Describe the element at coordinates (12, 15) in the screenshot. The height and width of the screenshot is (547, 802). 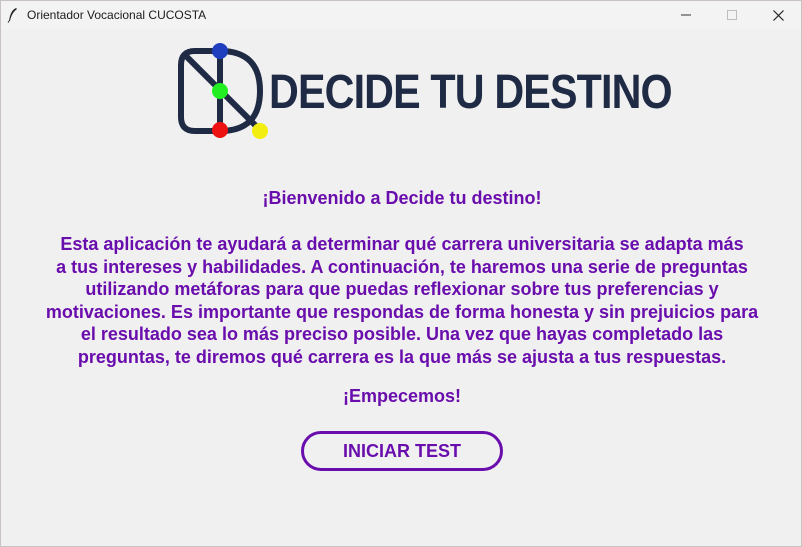
I see `feather-icon` at that location.